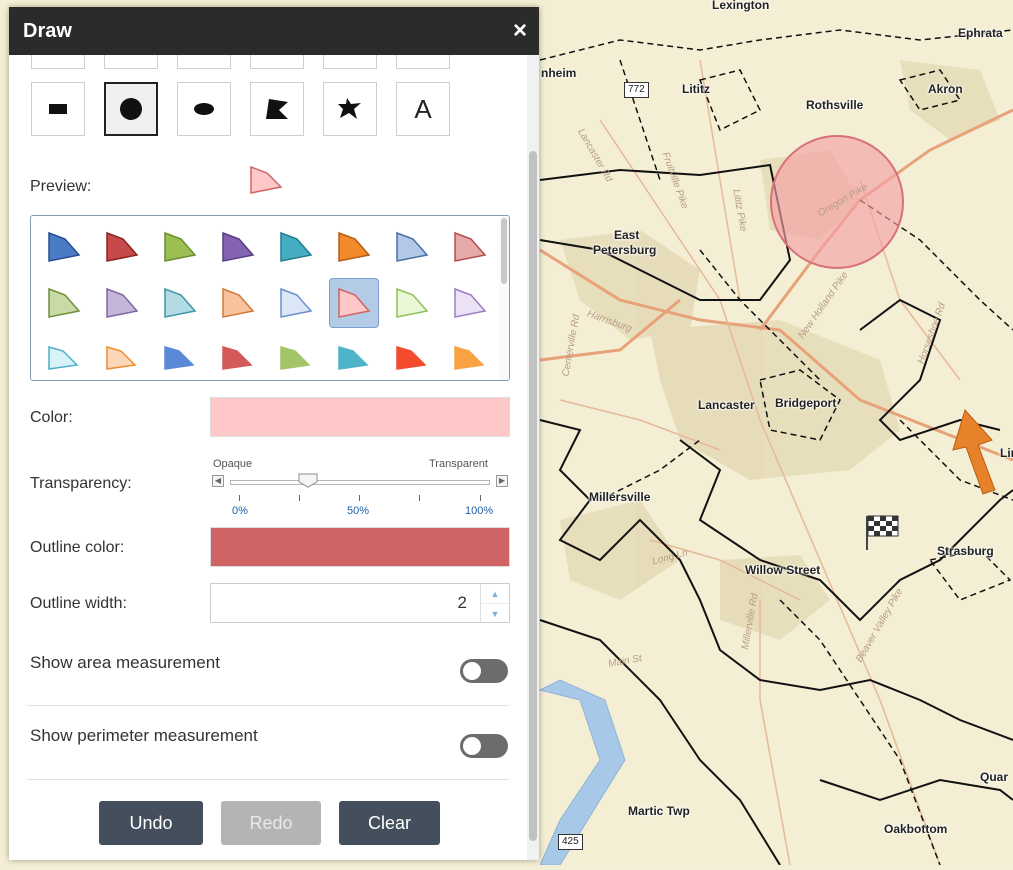 This screenshot has width=1013, height=870. What do you see at coordinates (233, 464) in the screenshot?
I see `opaque-caption: Opaque` at bounding box center [233, 464].